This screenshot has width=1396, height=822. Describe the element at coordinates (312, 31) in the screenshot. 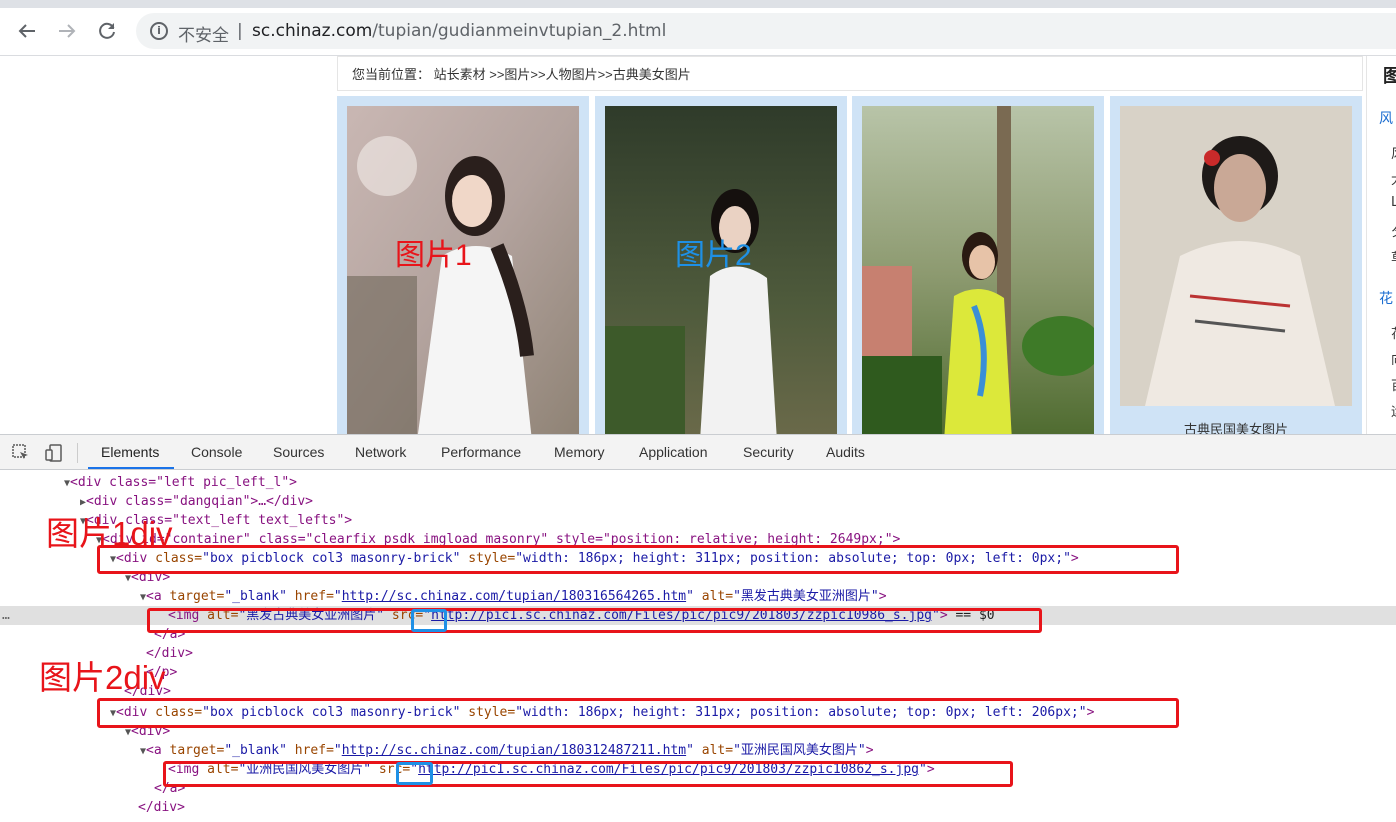

I see `url-host: sc.chinaz.com` at that location.